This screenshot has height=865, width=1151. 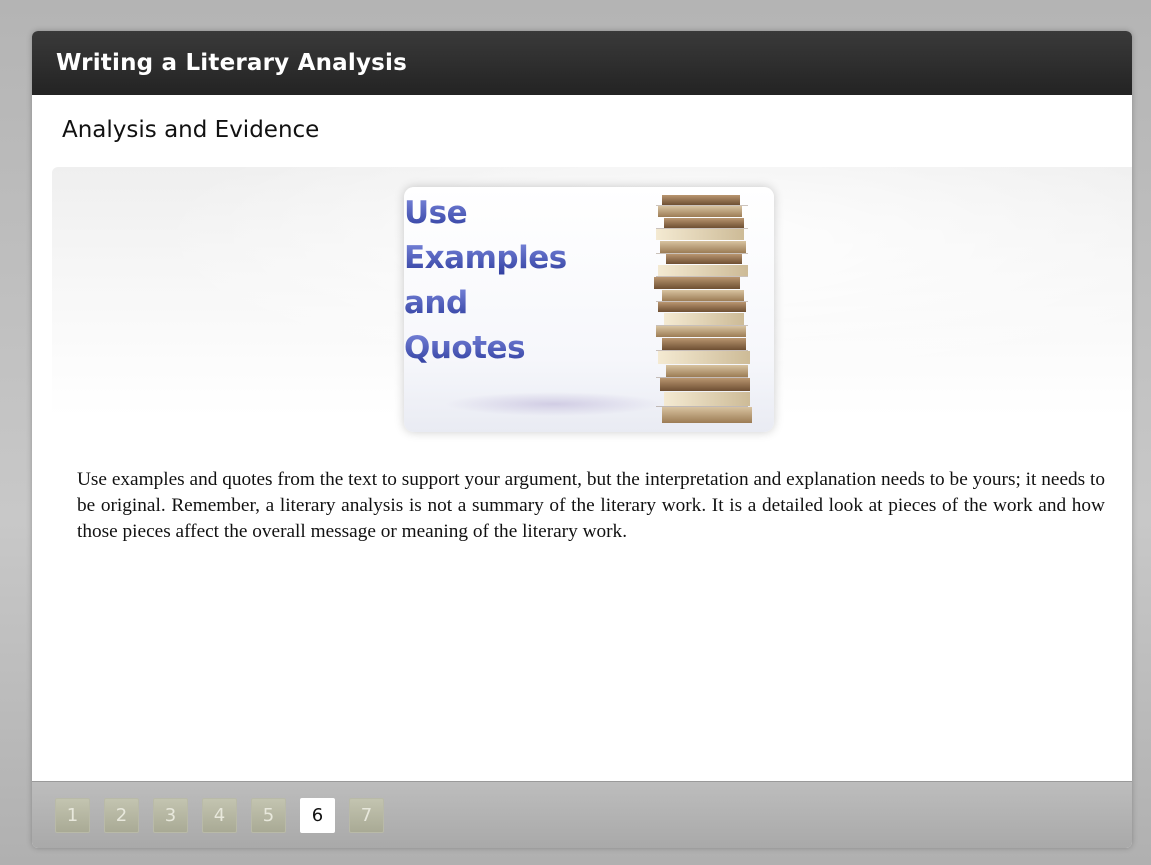 What do you see at coordinates (589, 309) in the screenshot?
I see `slide-image: Use Examples and Quotes` at bounding box center [589, 309].